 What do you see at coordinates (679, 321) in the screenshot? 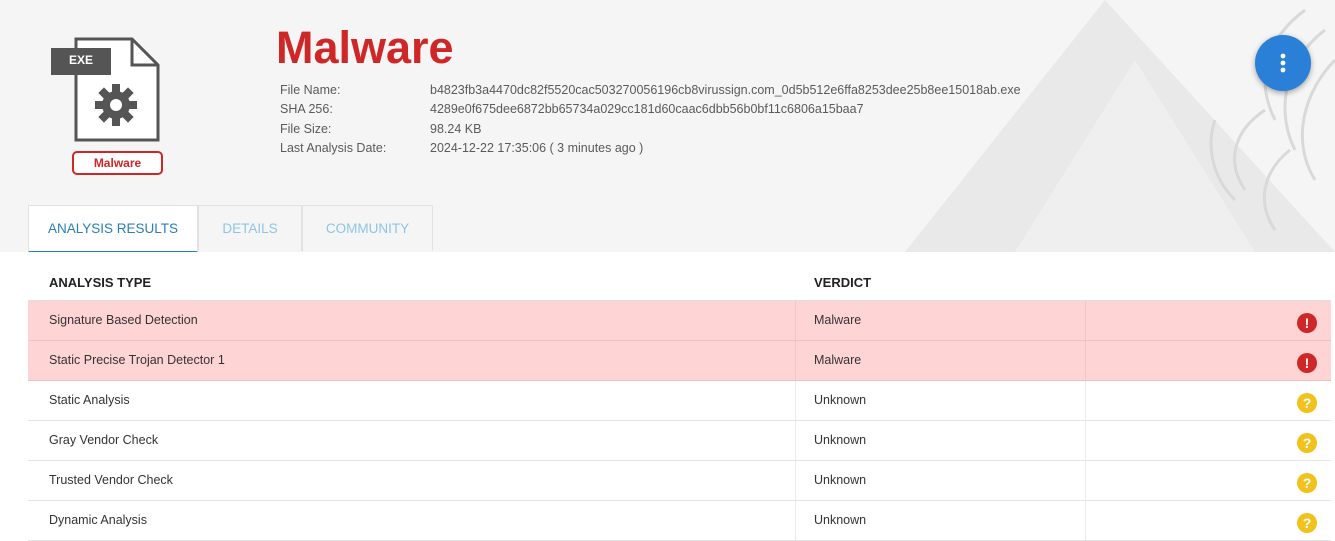
I see `table-row: Signature Based Detection Malware!` at bounding box center [679, 321].